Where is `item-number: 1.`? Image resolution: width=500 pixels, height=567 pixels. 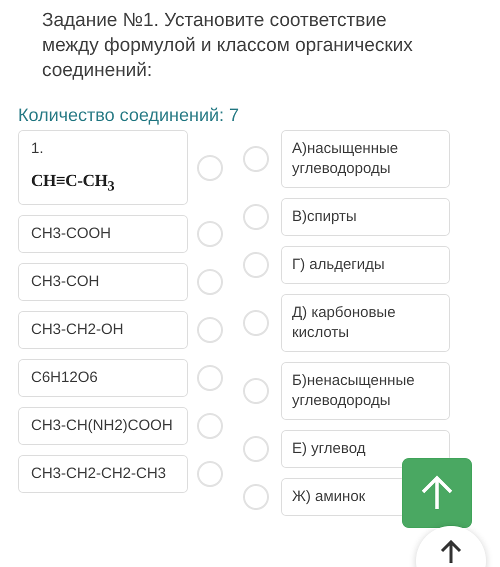 item-number: 1. is located at coordinates (38, 149).